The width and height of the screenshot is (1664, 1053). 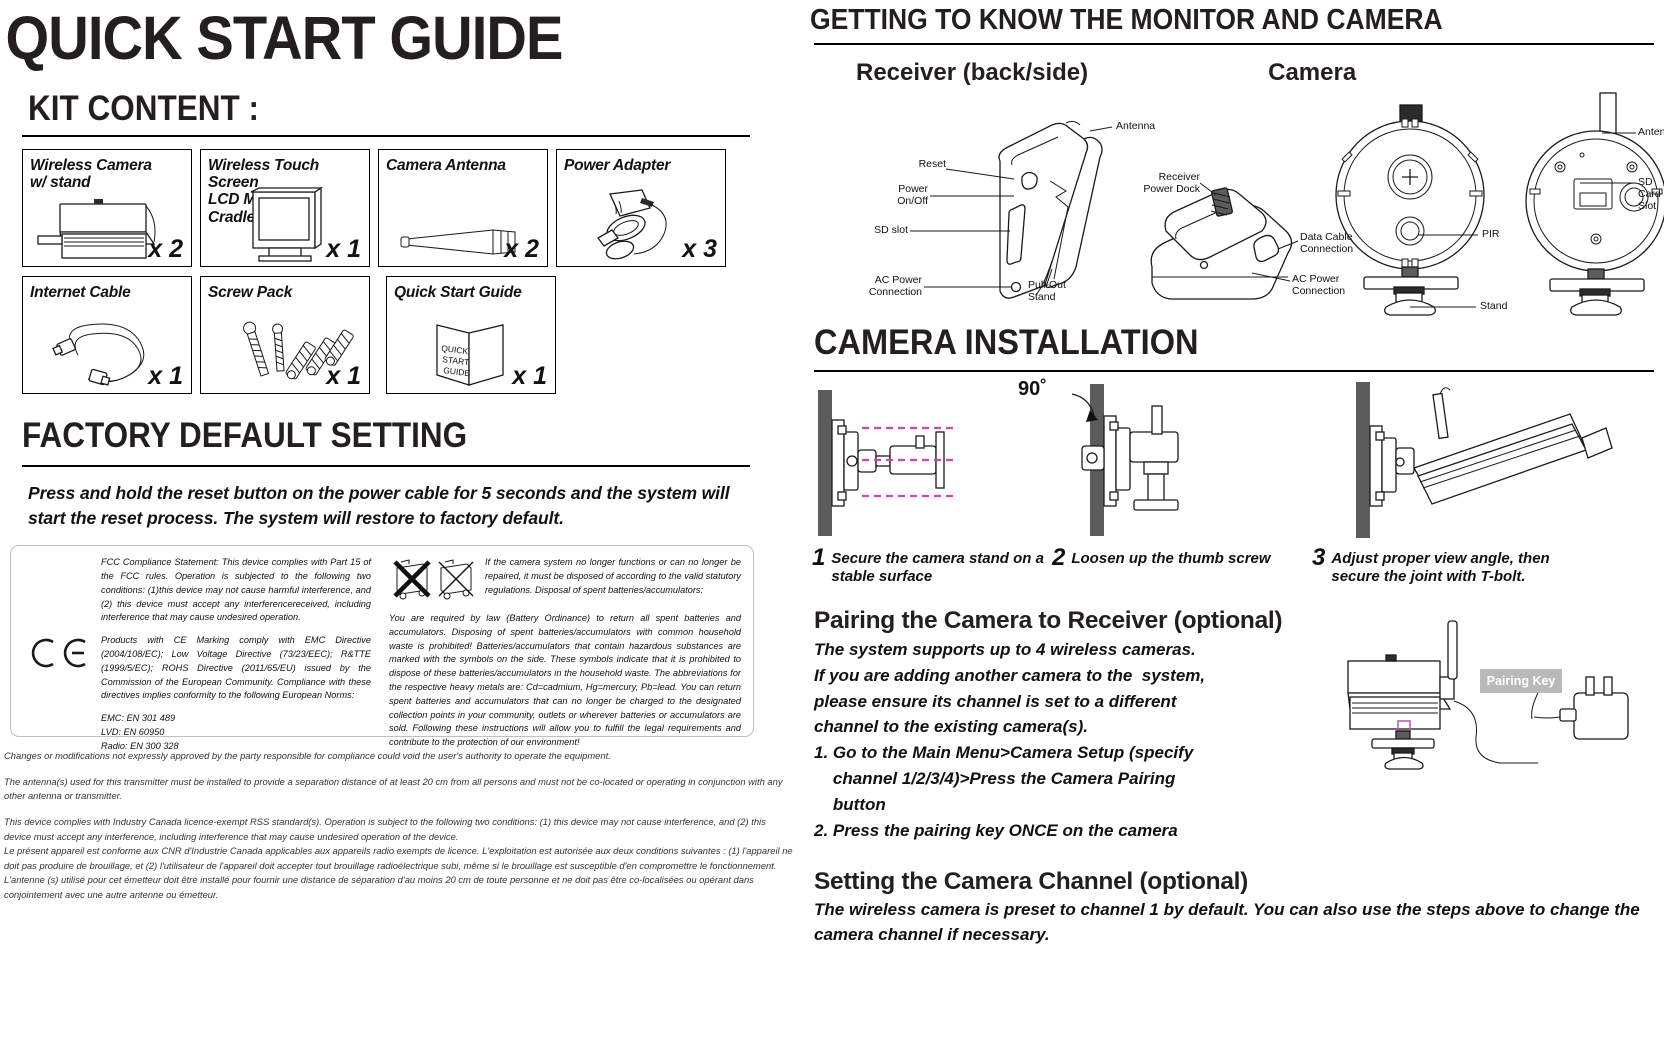 What do you see at coordinates (699, 248) in the screenshot?
I see `kit-item-qty: x 3` at bounding box center [699, 248].